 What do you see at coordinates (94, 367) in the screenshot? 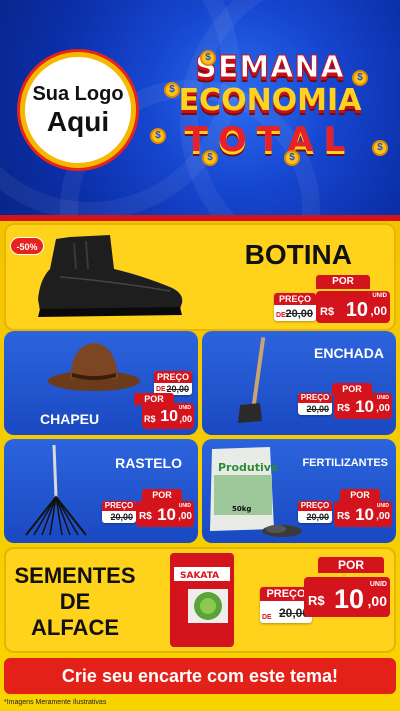
I see `hat-image` at bounding box center [94, 367].